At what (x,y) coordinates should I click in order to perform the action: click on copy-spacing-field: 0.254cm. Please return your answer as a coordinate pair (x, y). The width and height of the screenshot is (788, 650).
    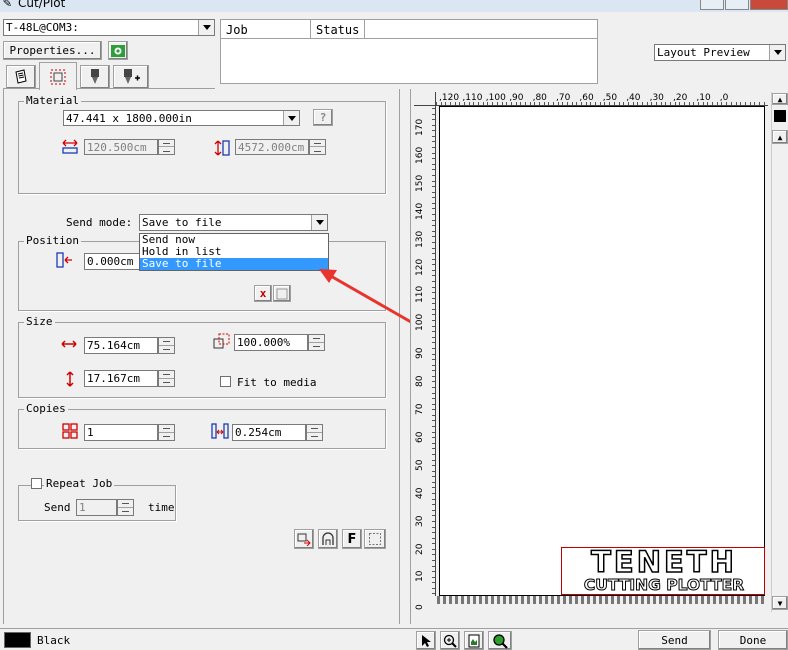
    Looking at the image, I should click on (269, 432).